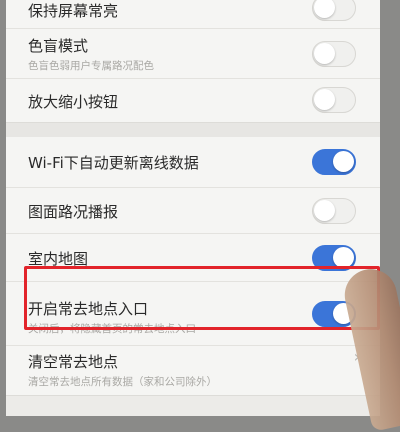 The width and height of the screenshot is (400, 432). I want to click on traffic-broadcast-toggle, so click(334, 211).